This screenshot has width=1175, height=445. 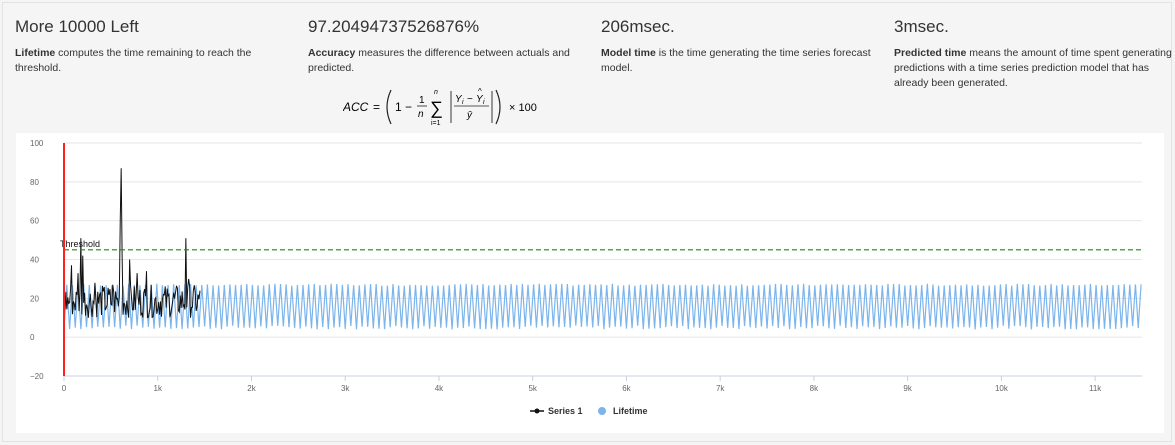 What do you see at coordinates (537, 411) in the screenshot?
I see `legend-series-1-marker` at bounding box center [537, 411].